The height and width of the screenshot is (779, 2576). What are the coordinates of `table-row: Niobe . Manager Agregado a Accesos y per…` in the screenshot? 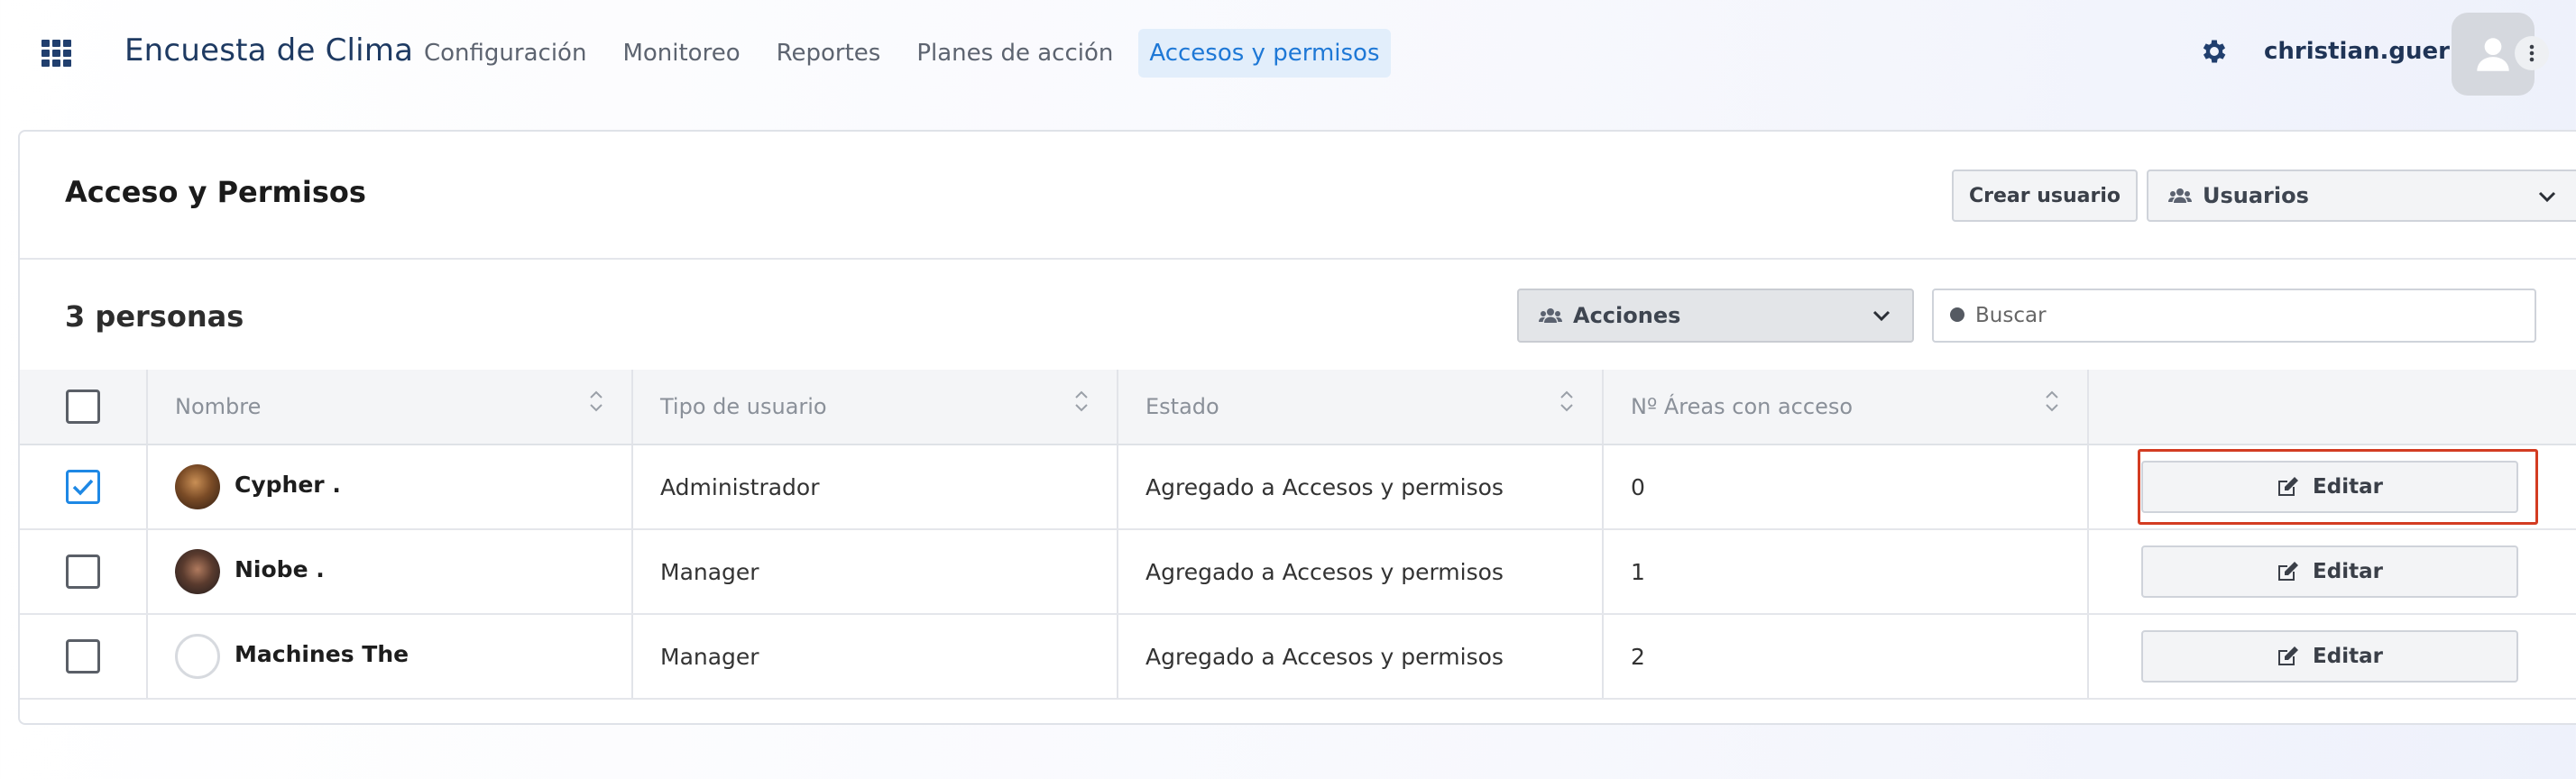 It's located at (1298, 572).